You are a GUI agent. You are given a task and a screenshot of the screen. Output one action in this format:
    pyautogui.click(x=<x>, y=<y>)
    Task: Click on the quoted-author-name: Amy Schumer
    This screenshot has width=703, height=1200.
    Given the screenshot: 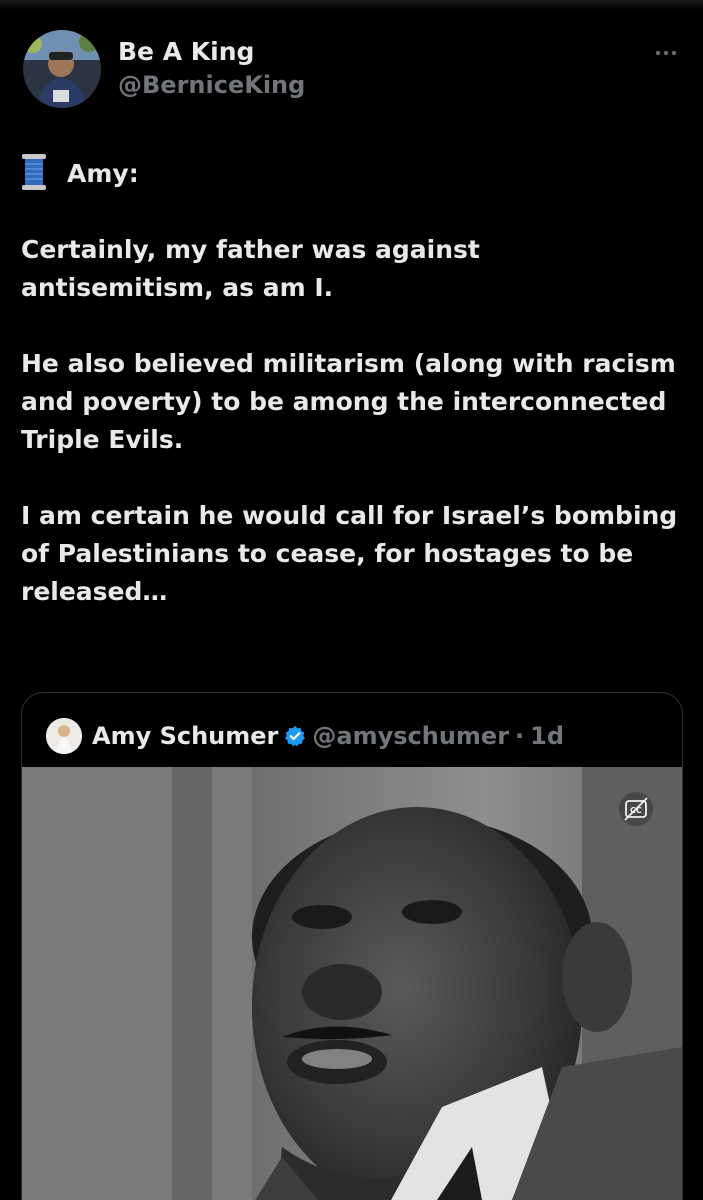 What is the action you would take?
    pyautogui.click(x=185, y=736)
    